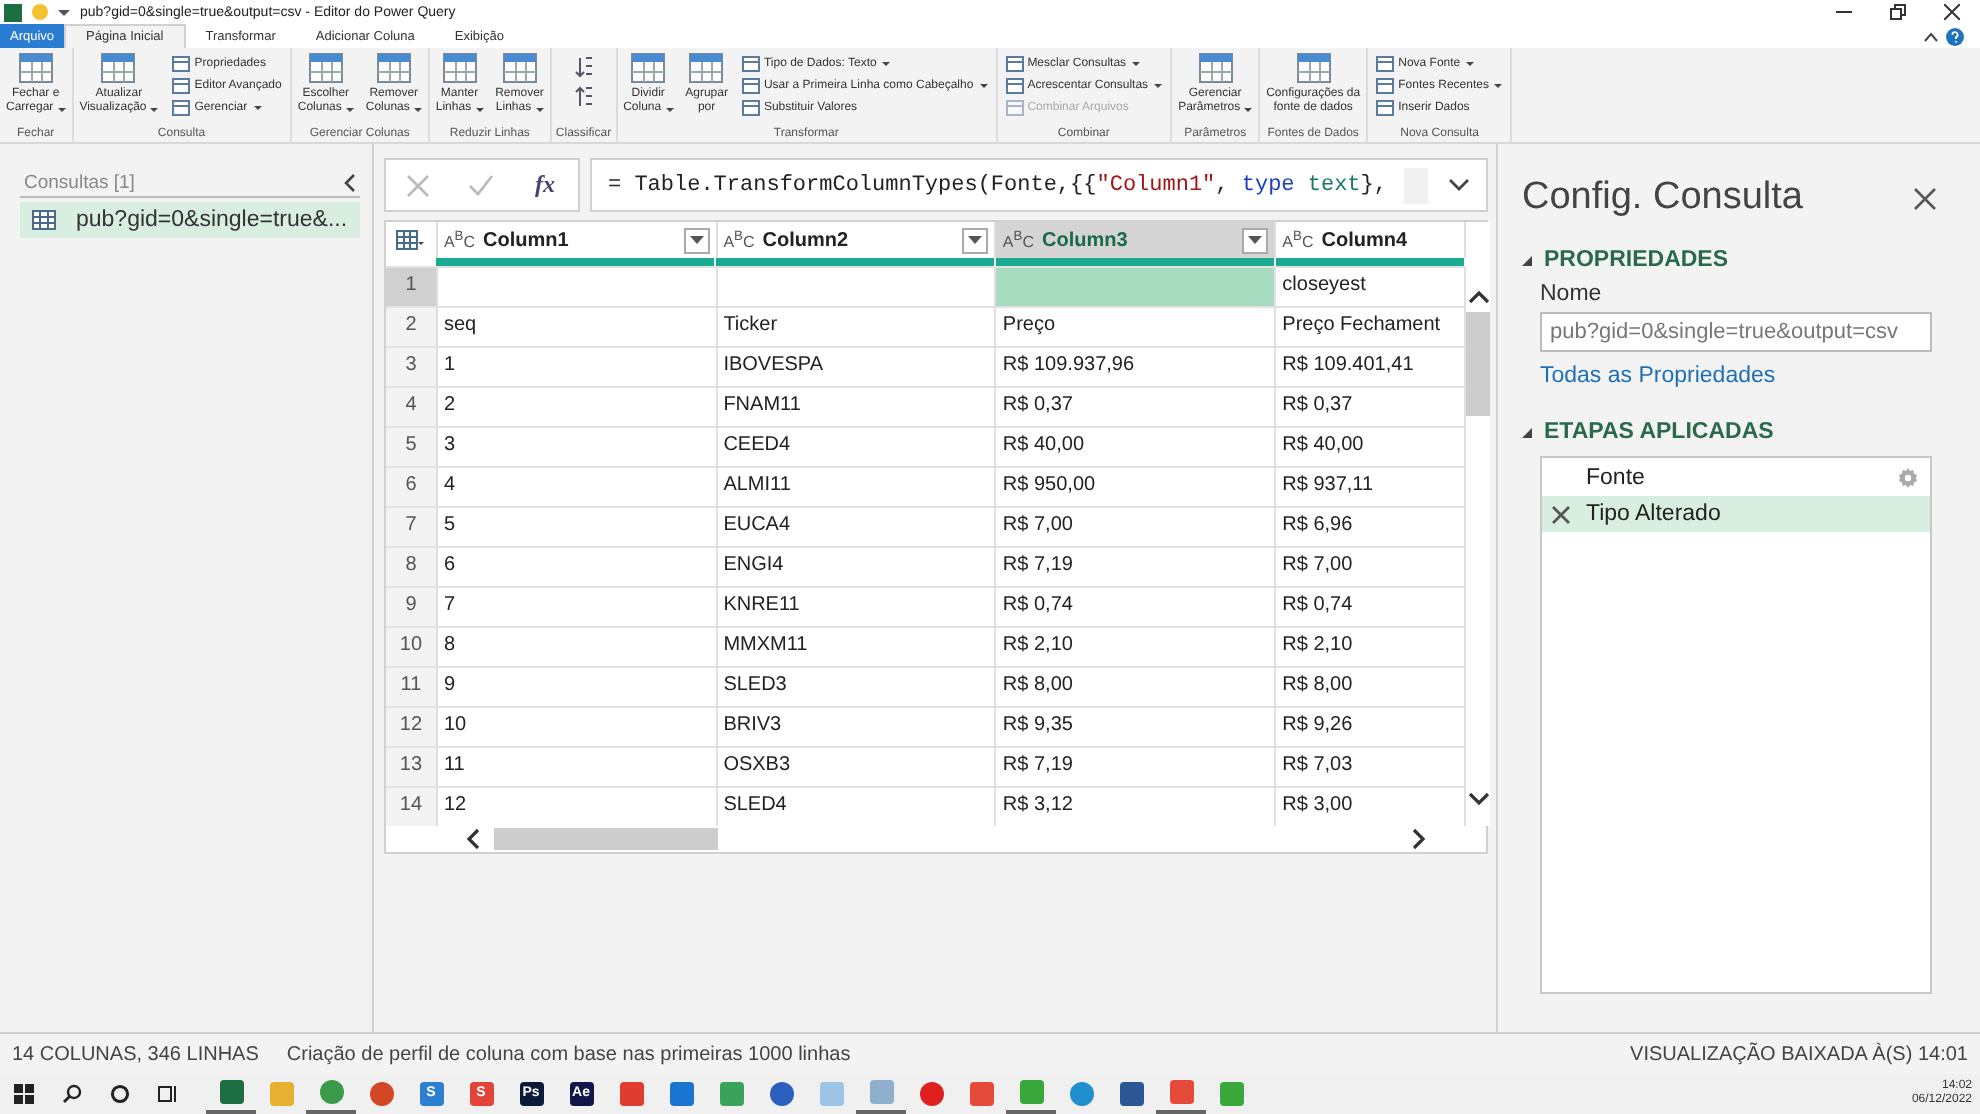  What do you see at coordinates (1799, 1054) in the screenshot?
I see `preview-status: VISUALIZAÇÃO BAIXADA À(S) 14:01` at bounding box center [1799, 1054].